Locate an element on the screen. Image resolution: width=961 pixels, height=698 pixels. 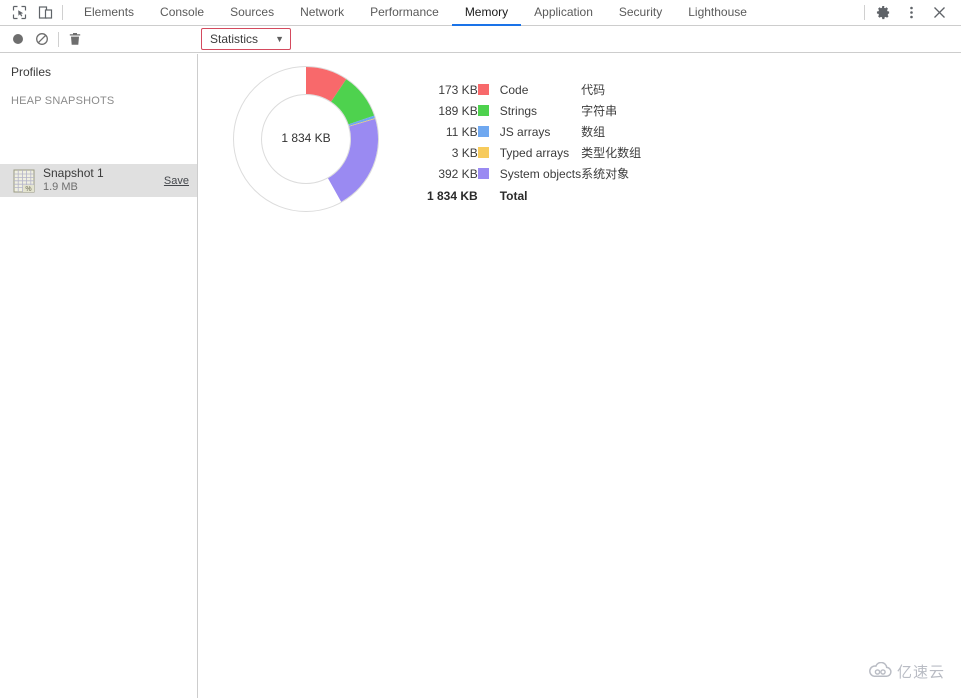
tab-network: Network is located at coordinates (322, 13).